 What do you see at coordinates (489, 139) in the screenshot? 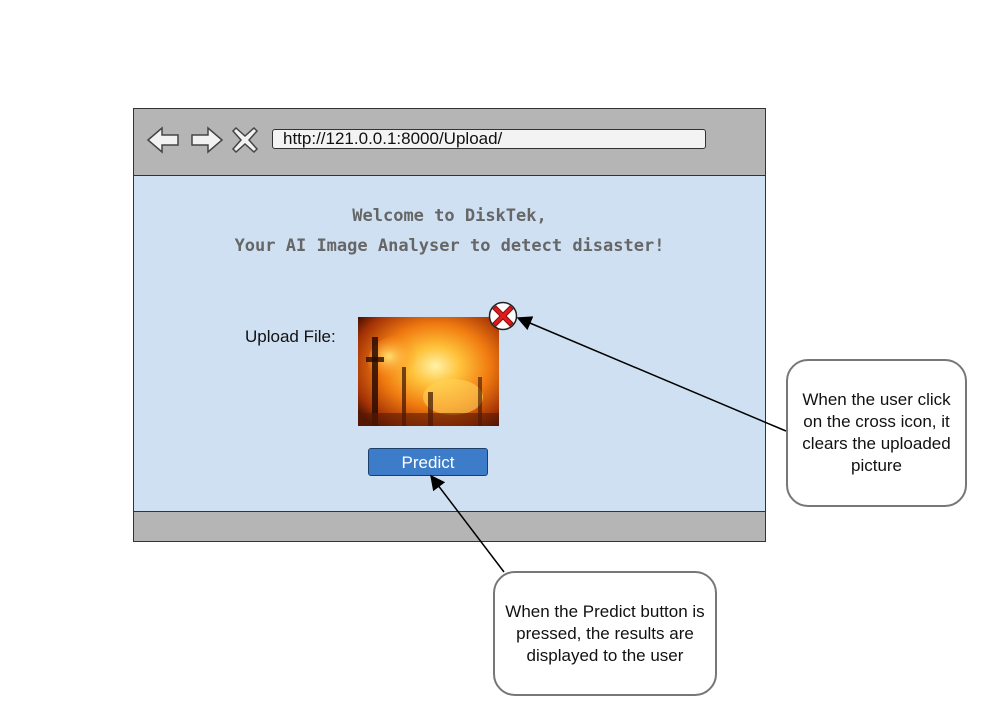
I see `address-bar: http://121.0.0.1:8000/Upload/` at bounding box center [489, 139].